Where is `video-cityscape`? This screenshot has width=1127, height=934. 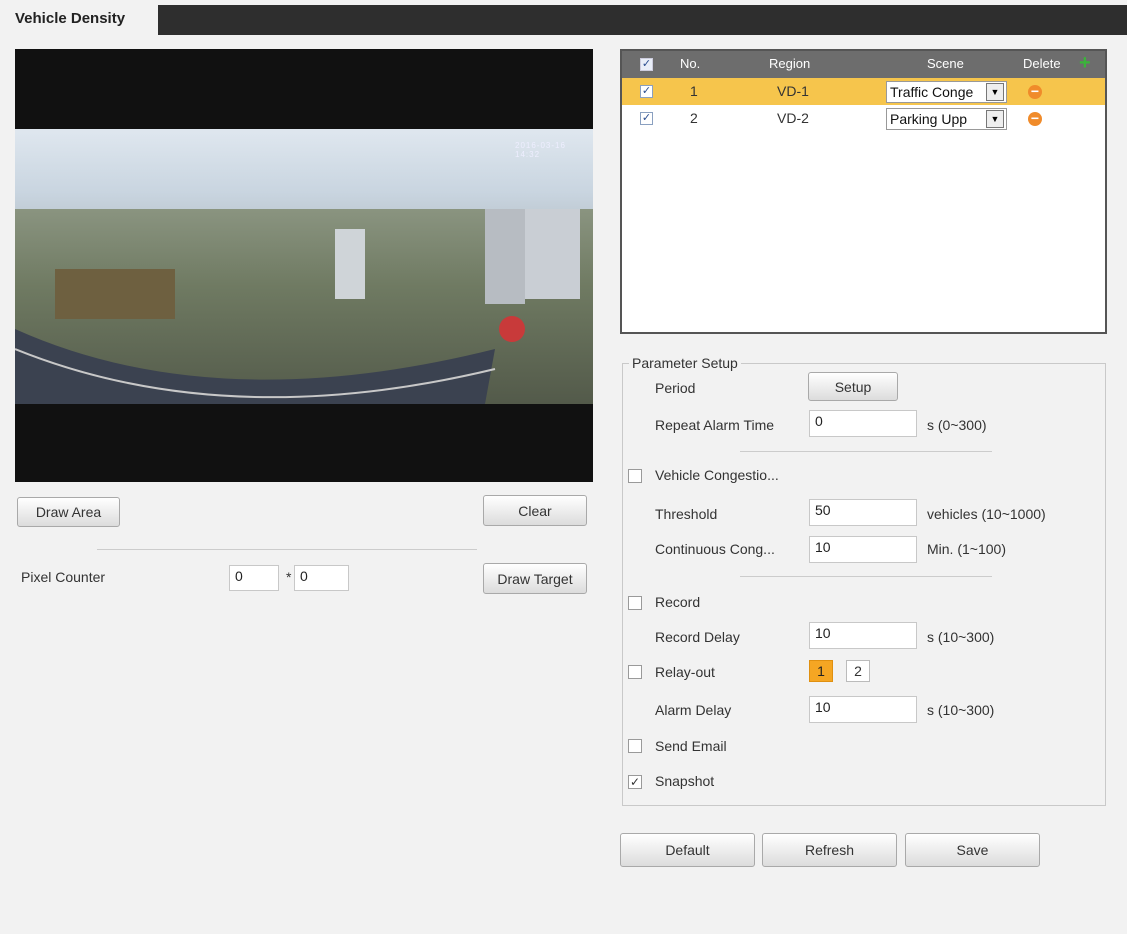 video-cityscape is located at coordinates (304, 306).